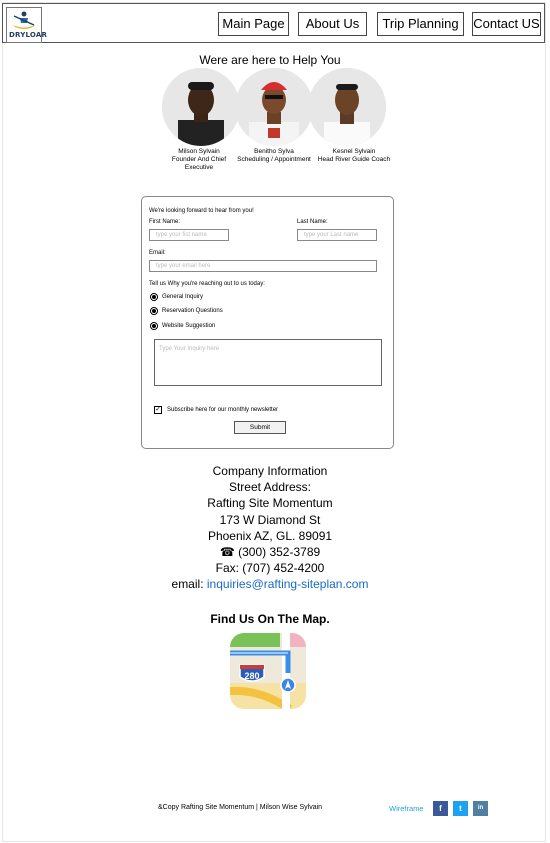 This screenshot has height=843, width=550. I want to click on nav-contact-us: Contact US, so click(506, 24).